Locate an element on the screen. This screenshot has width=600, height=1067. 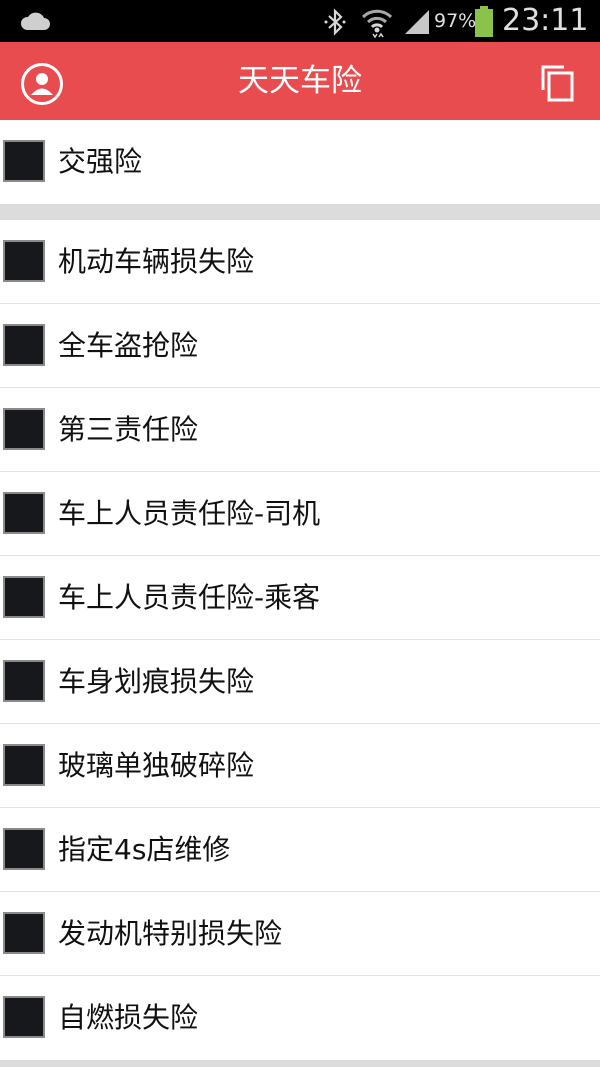
bluetooth-icon is located at coordinates (335, 24).